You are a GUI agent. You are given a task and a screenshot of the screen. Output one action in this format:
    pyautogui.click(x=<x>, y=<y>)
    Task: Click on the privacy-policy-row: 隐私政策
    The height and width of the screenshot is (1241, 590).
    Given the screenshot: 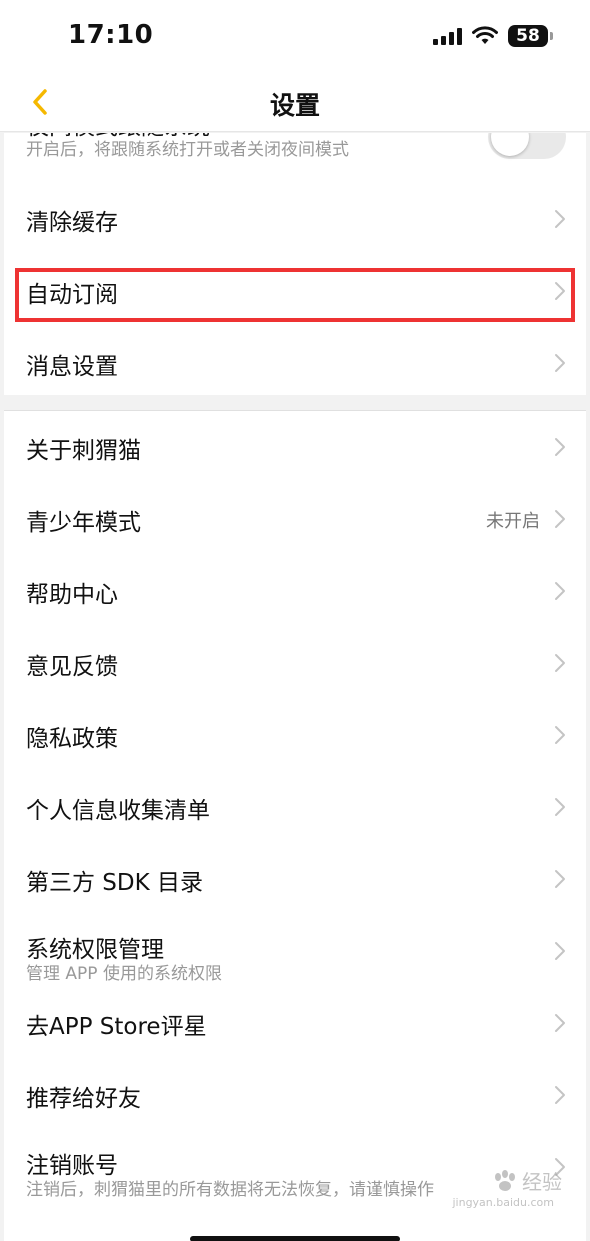 What is the action you would take?
    pyautogui.click(x=295, y=735)
    